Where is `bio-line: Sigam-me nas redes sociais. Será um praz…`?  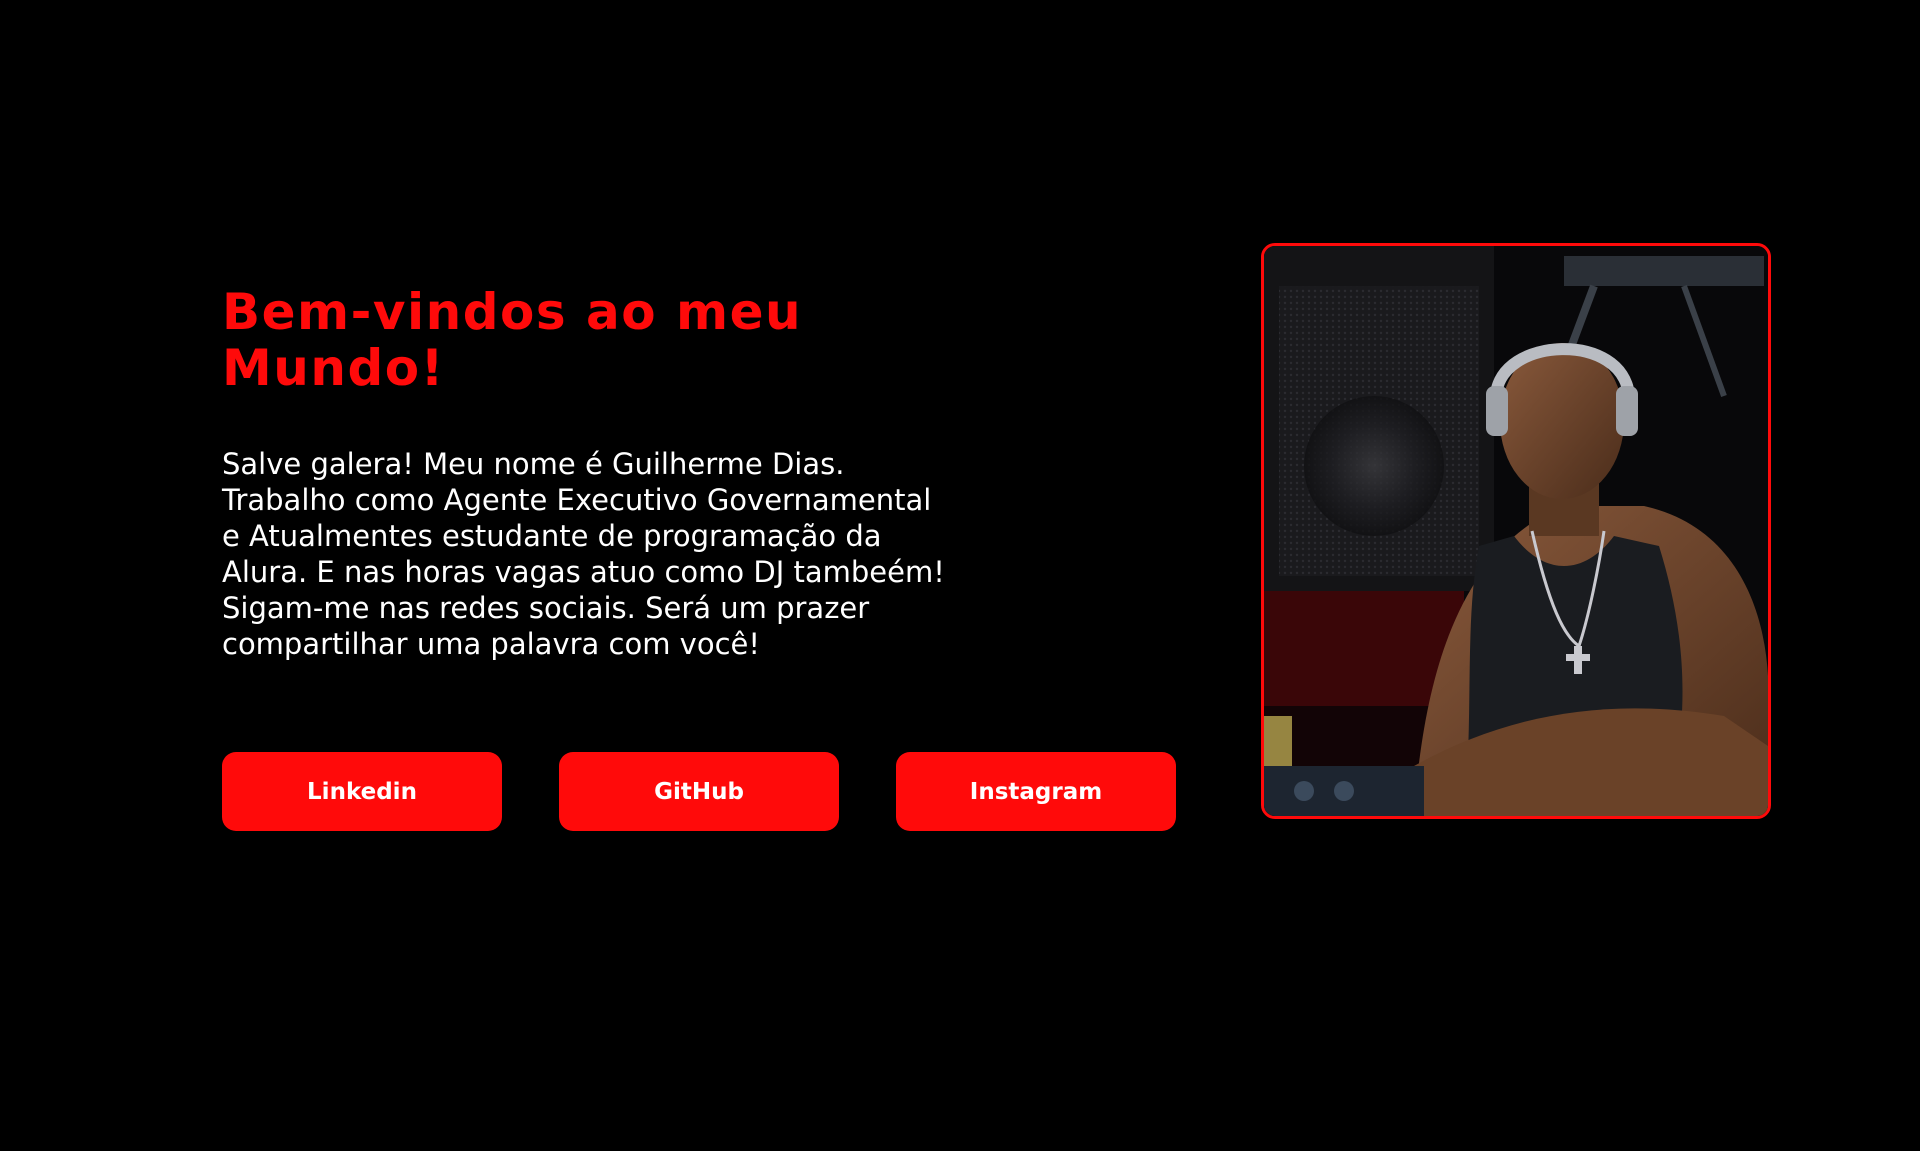
bio-line: Sigam-me nas redes sociais. Será um praz… is located at coordinates (546, 608).